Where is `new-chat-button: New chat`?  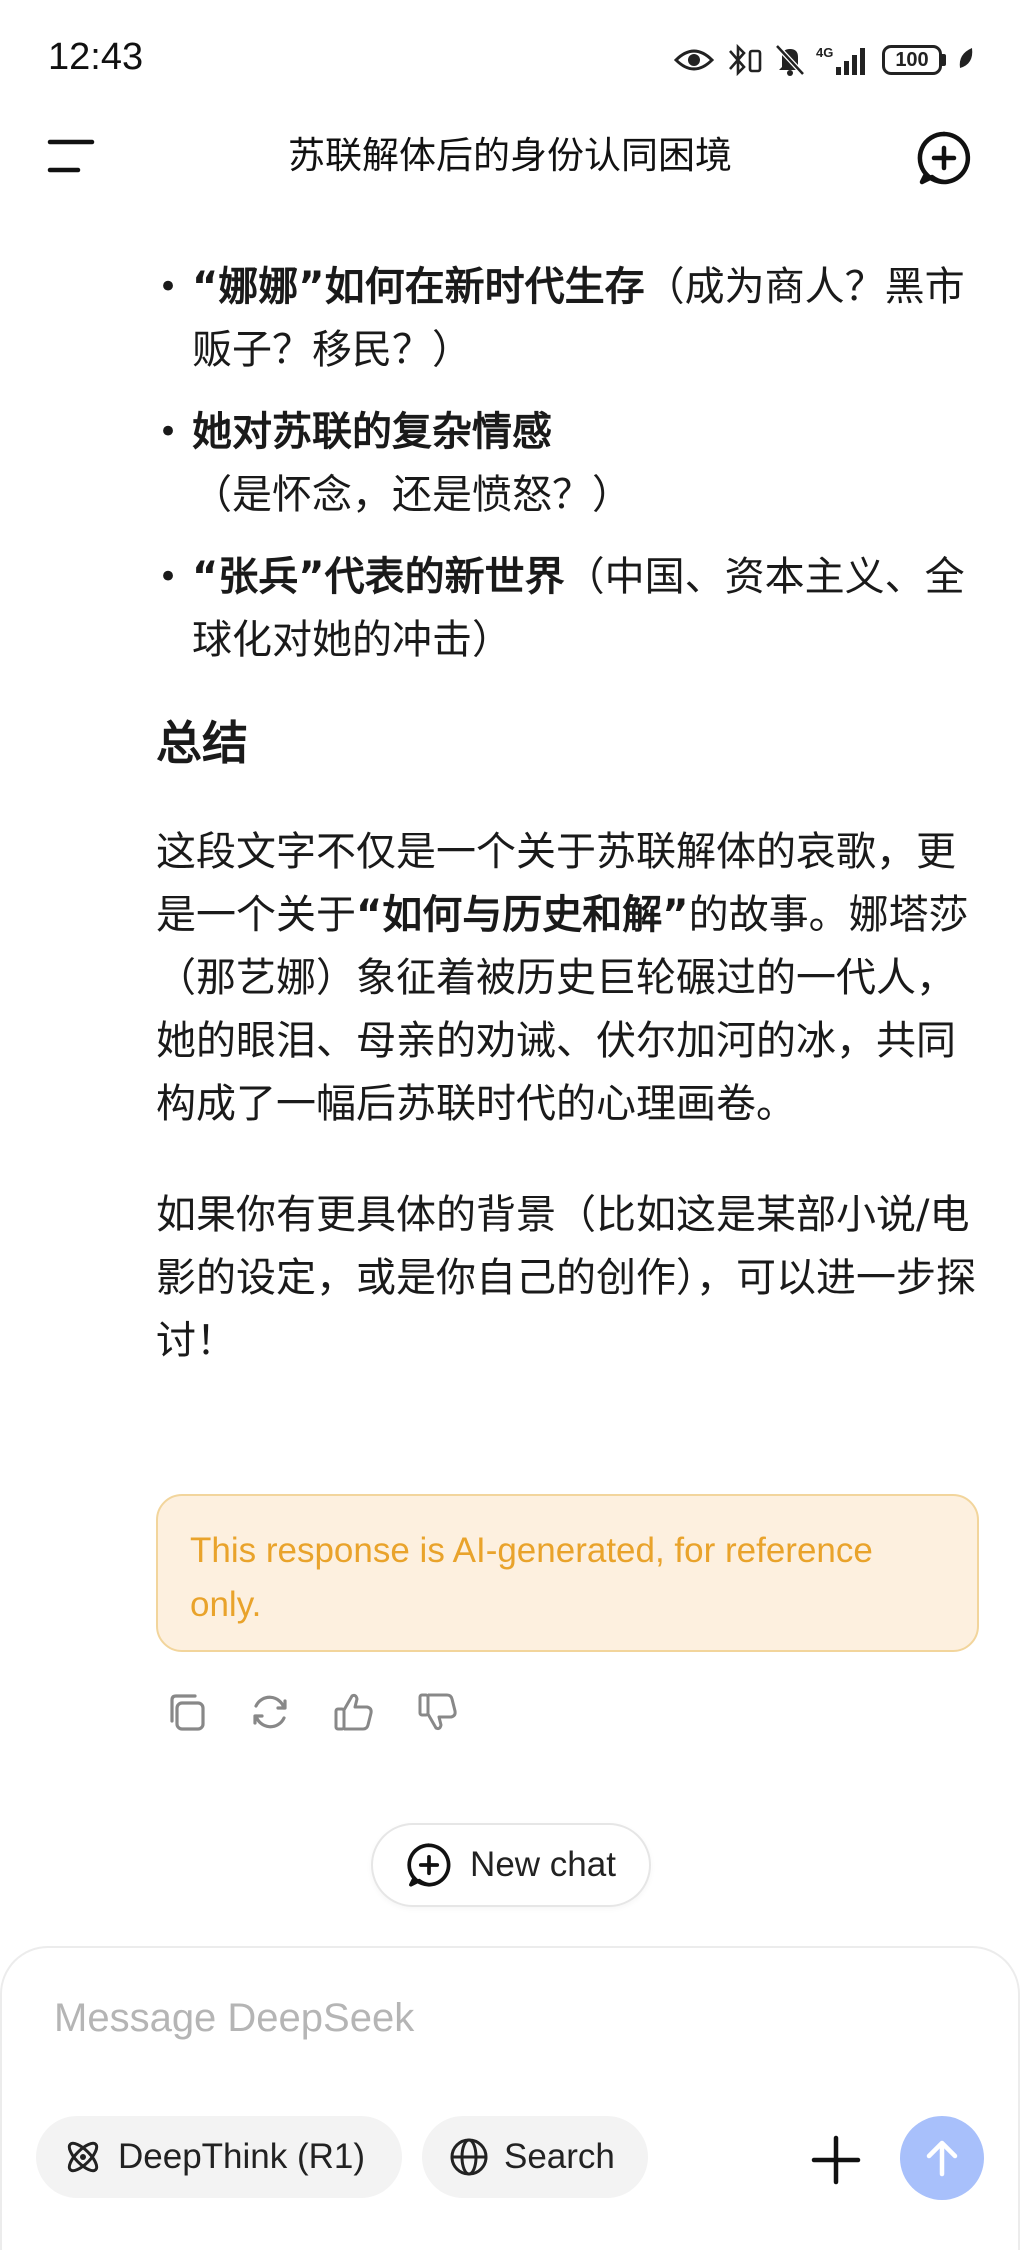 new-chat-button: New chat is located at coordinates (511, 1865).